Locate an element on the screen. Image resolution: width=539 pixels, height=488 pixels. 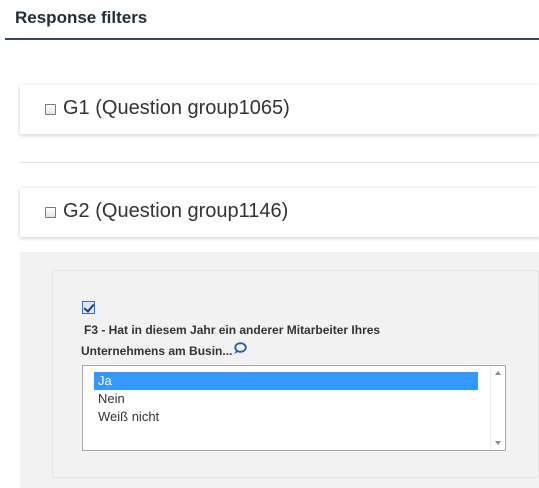
scroll-down-icon is located at coordinates (498, 443).